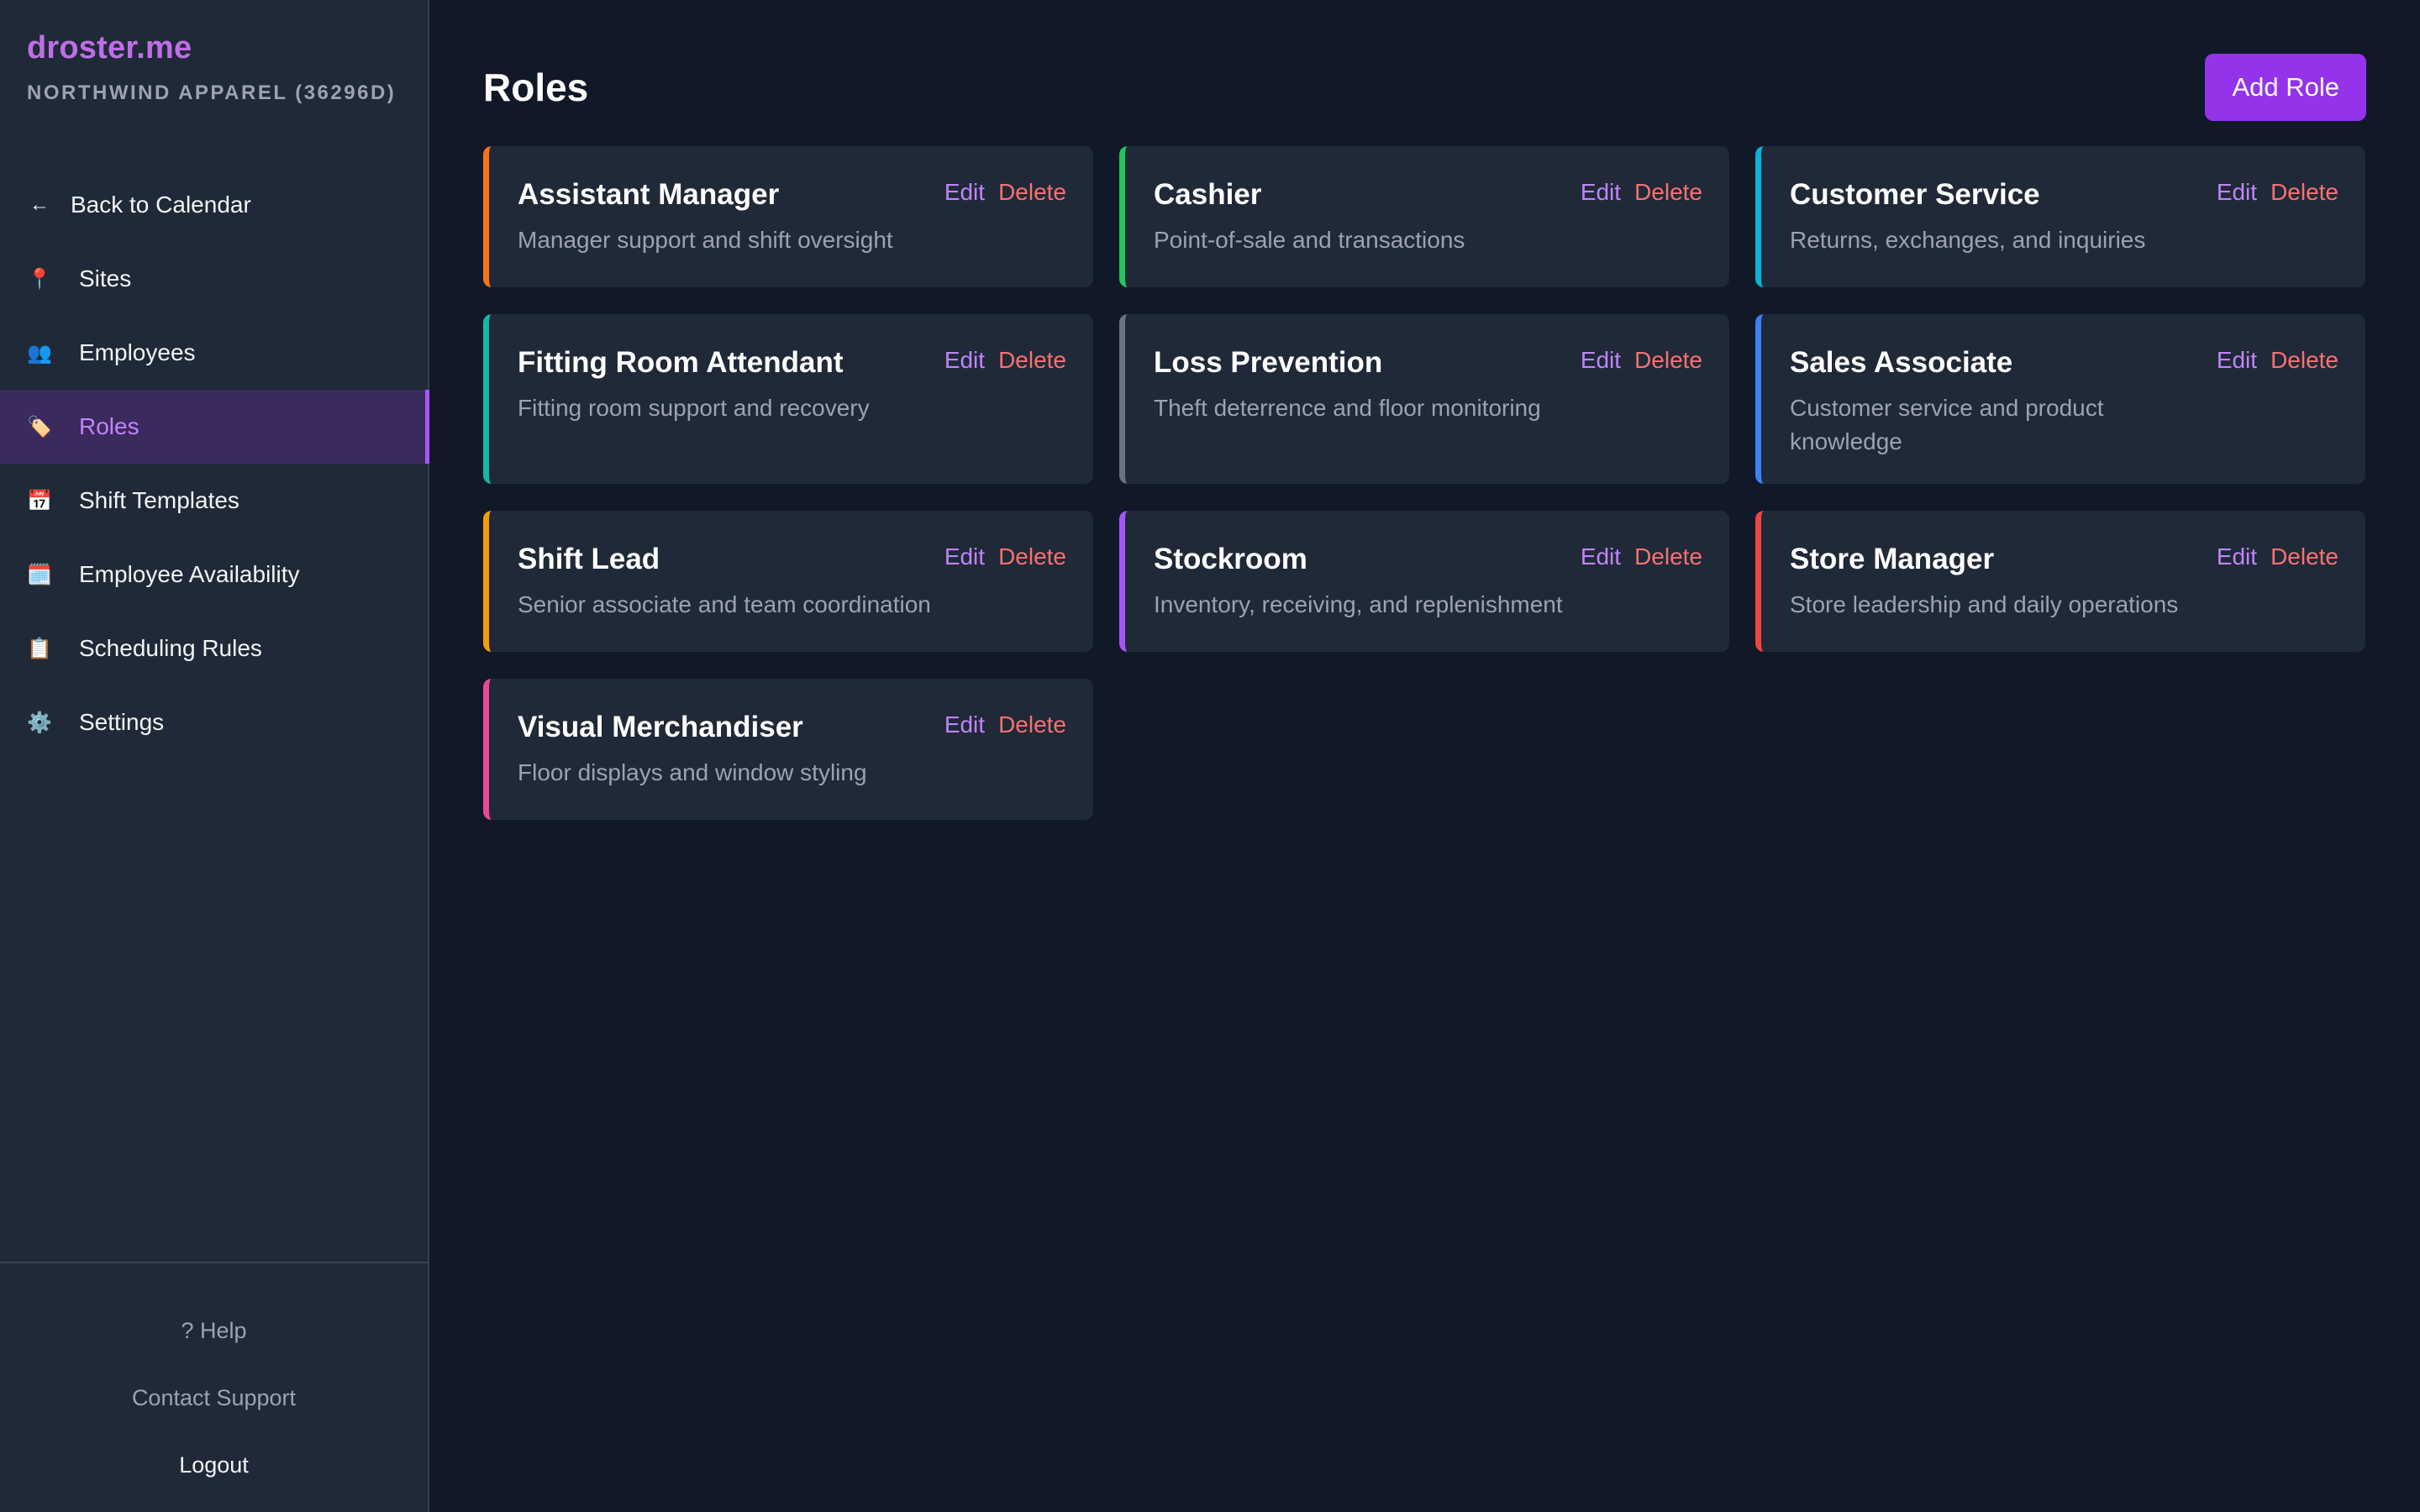 This screenshot has width=2420, height=1512. Describe the element at coordinates (1892, 559) in the screenshot. I see `role-name: Store Manager` at that location.